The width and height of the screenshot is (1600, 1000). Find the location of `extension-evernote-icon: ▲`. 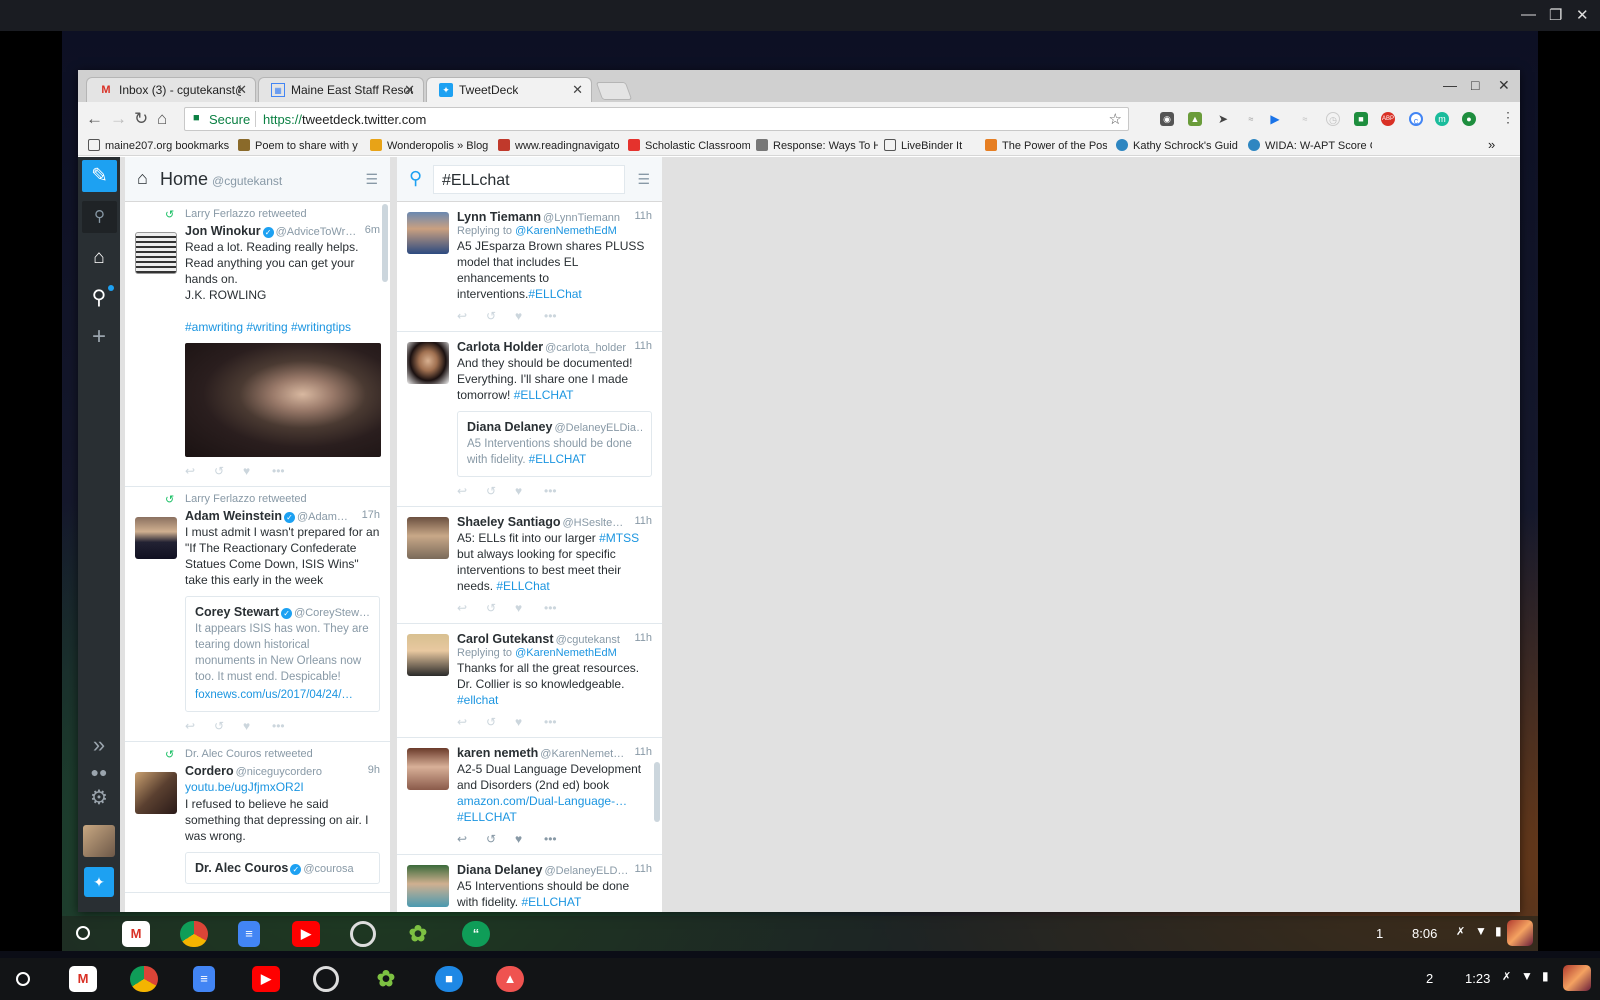

extension-evernote-icon: ▲ is located at coordinates (1195, 119).